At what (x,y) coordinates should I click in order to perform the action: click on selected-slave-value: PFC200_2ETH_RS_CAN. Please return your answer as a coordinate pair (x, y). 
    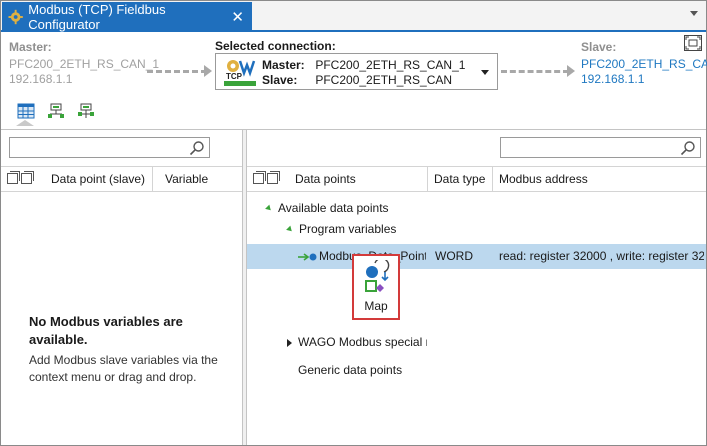
    Looking at the image, I should click on (384, 80).